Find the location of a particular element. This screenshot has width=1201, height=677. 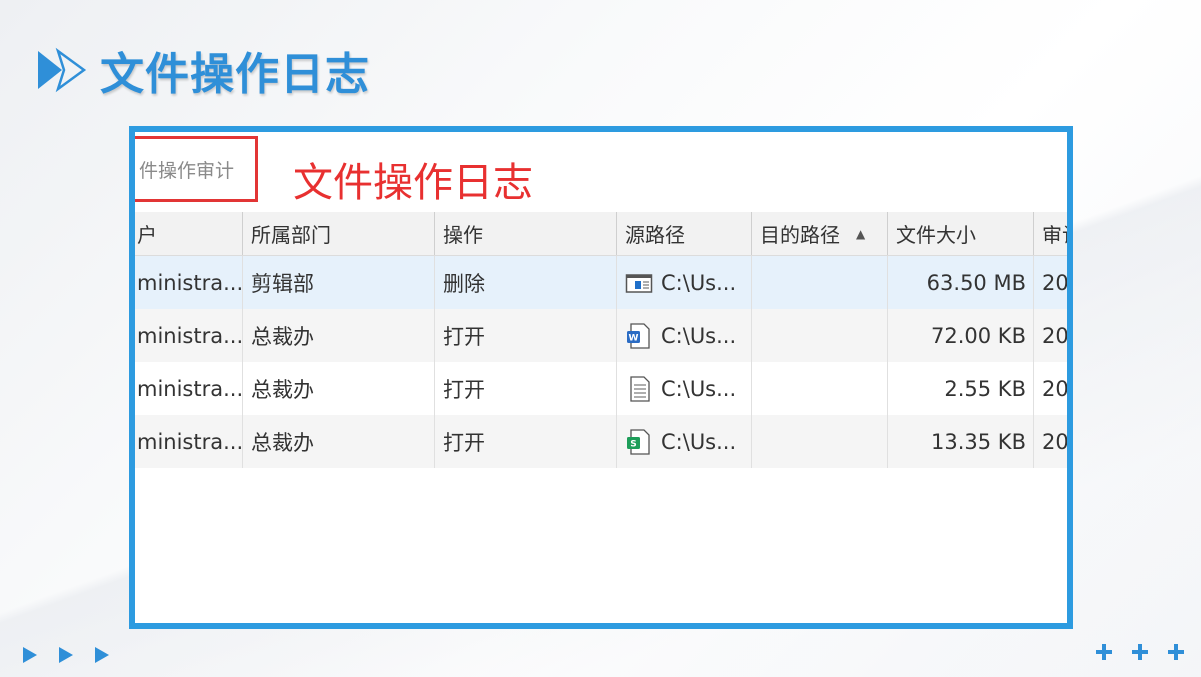

svg-text: S is located at coordinates (633, 444).